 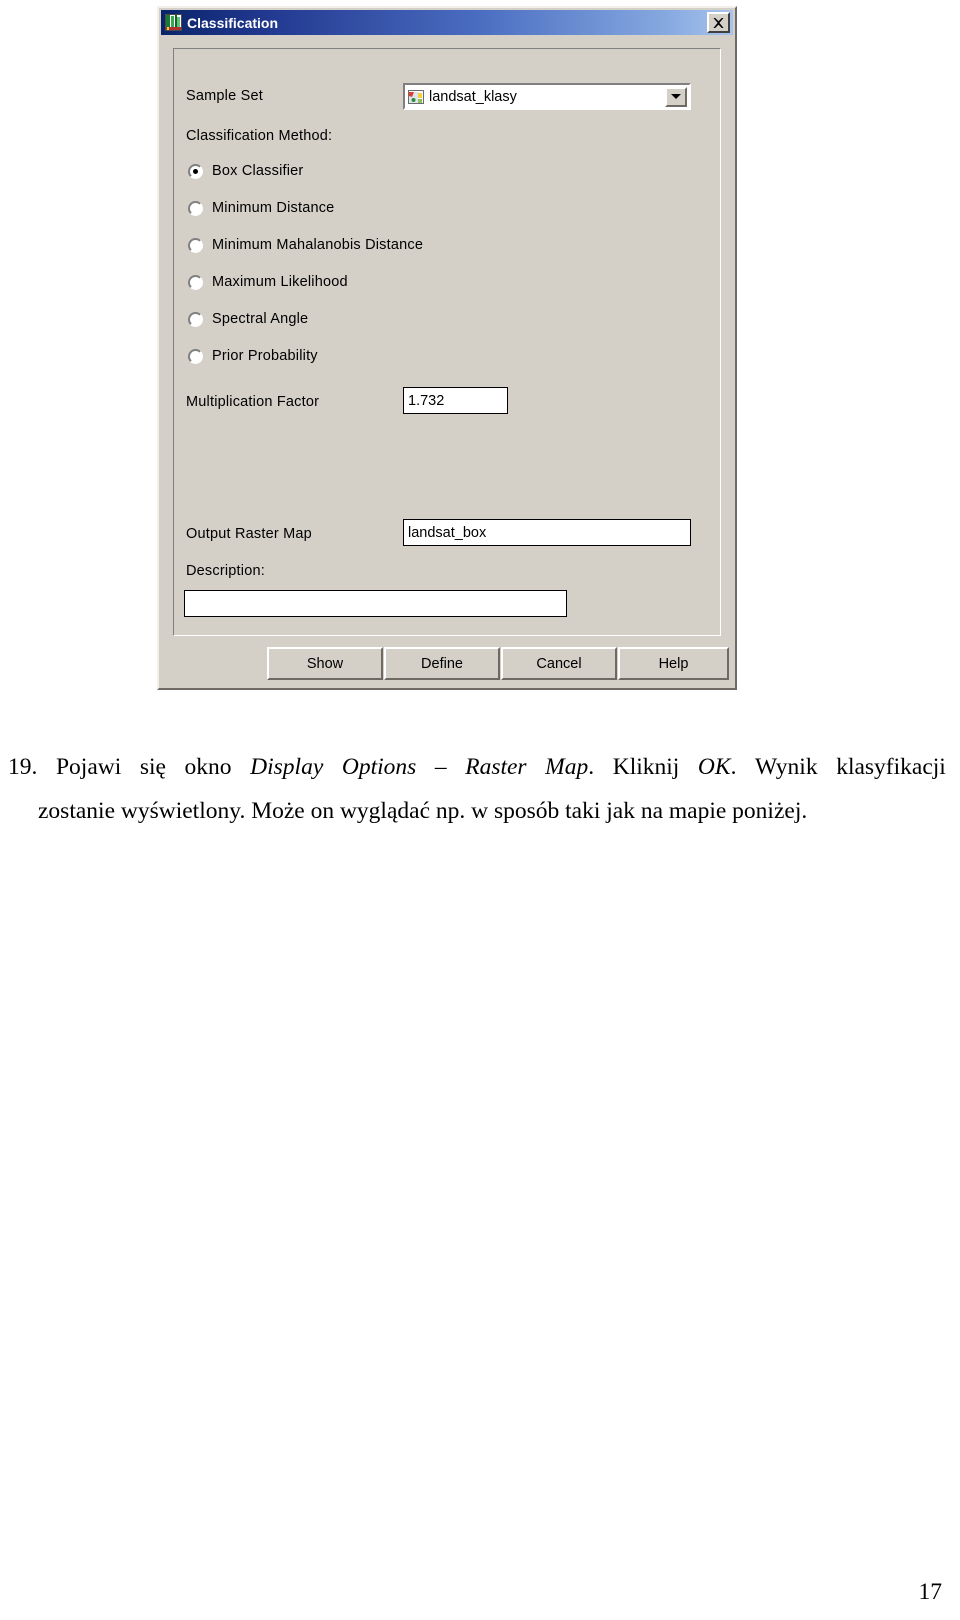 What do you see at coordinates (325, 663) in the screenshot?
I see `show-button: Show` at bounding box center [325, 663].